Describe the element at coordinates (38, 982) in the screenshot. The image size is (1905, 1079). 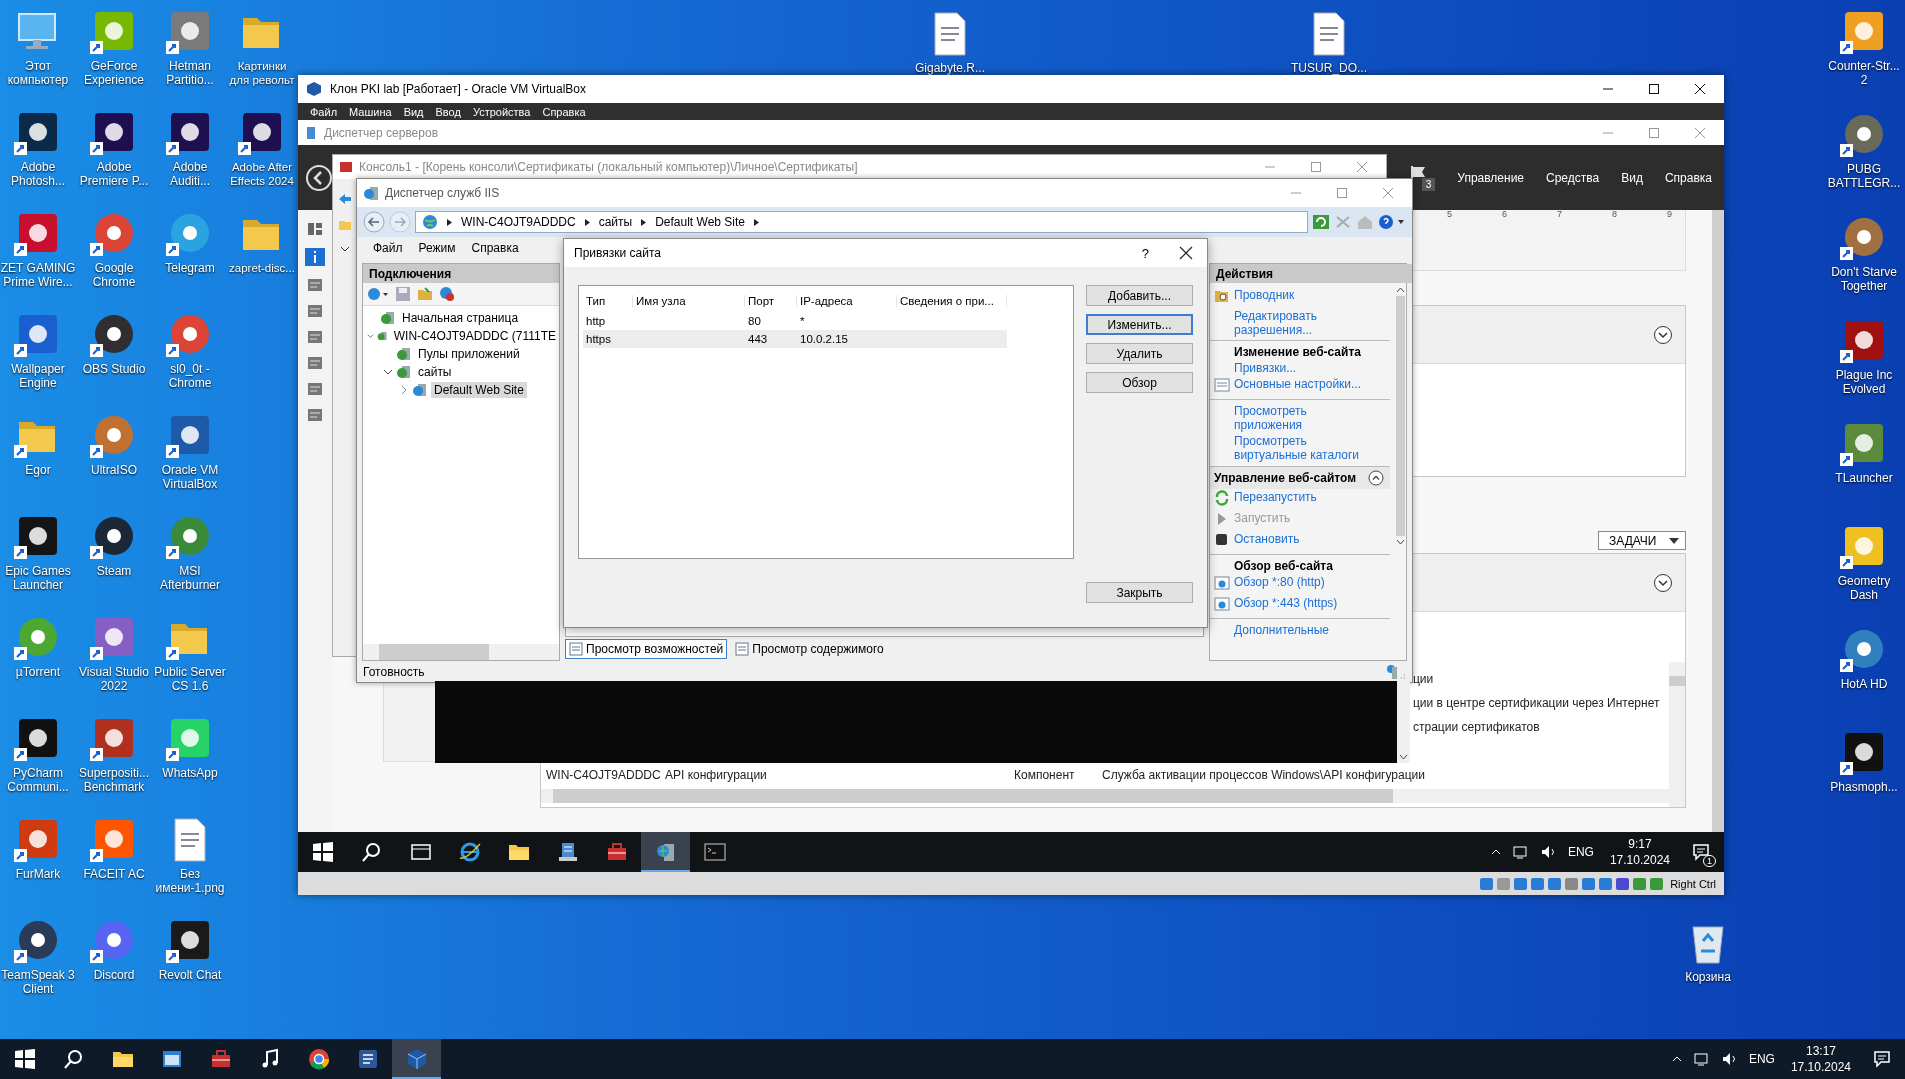
I see `icon-label: TeamSpeak 3 Client` at that location.